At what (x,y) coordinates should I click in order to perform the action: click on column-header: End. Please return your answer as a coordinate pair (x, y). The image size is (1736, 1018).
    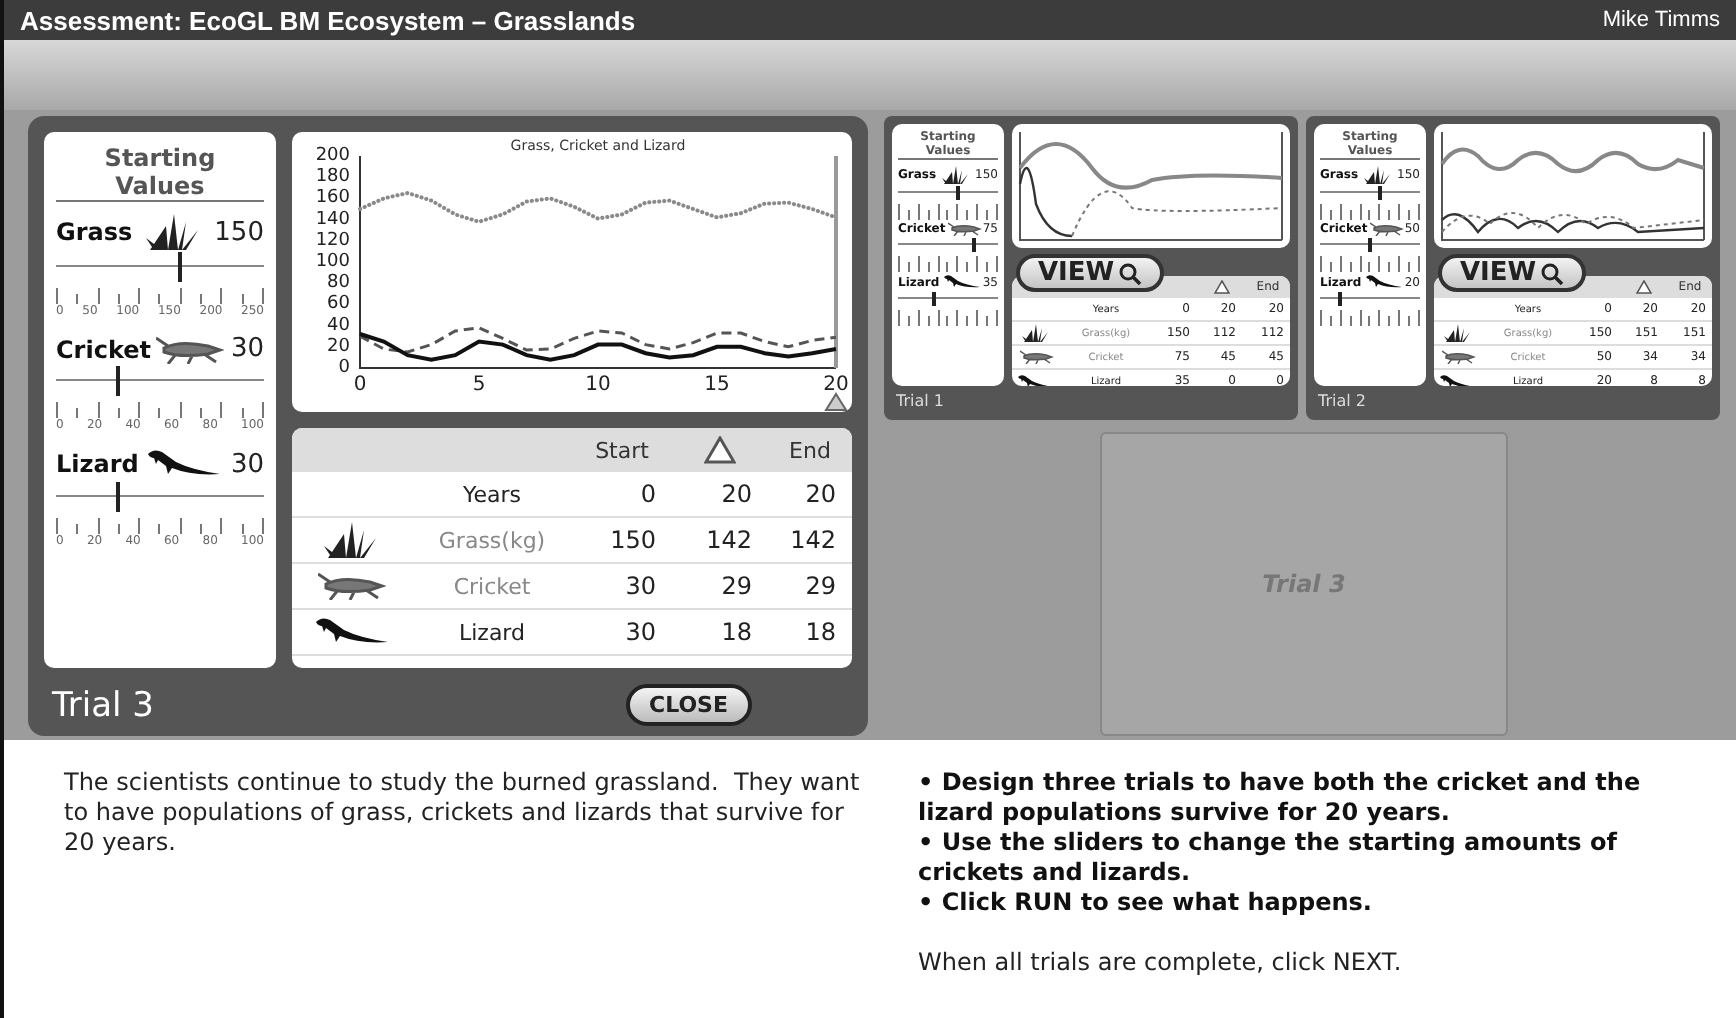
    Looking at the image, I should click on (810, 450).